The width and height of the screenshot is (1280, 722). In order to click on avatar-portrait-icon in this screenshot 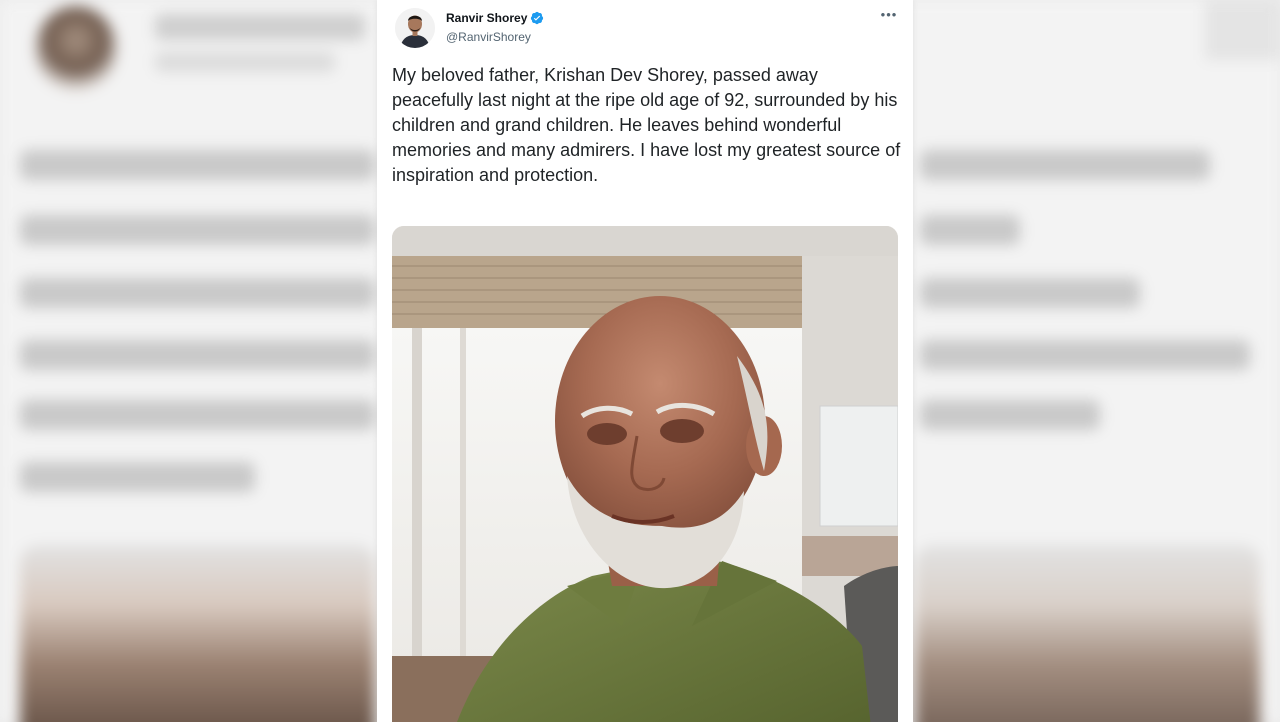, I will do `click(415, 28)`.